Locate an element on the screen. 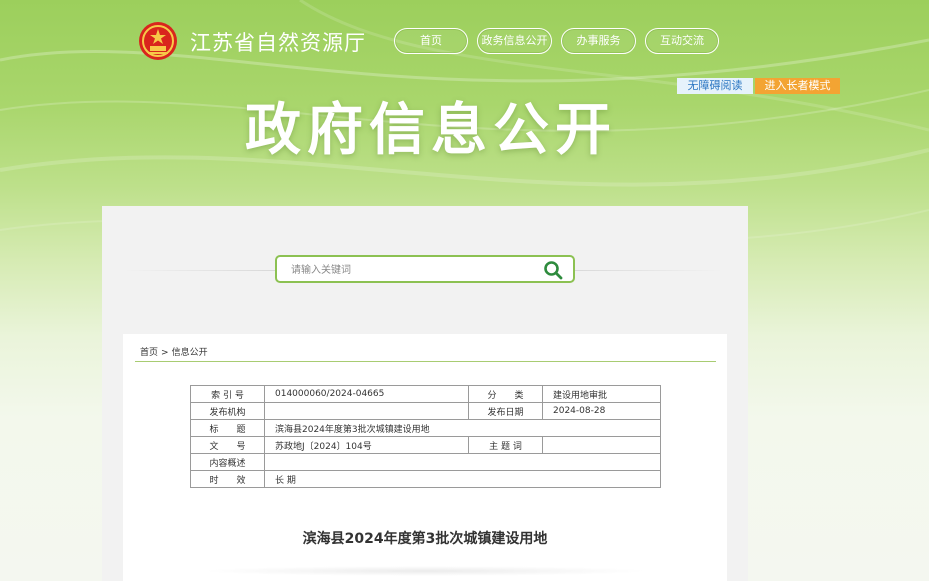  label-publisher: 发布机构 is located at coordinates (227, 411).